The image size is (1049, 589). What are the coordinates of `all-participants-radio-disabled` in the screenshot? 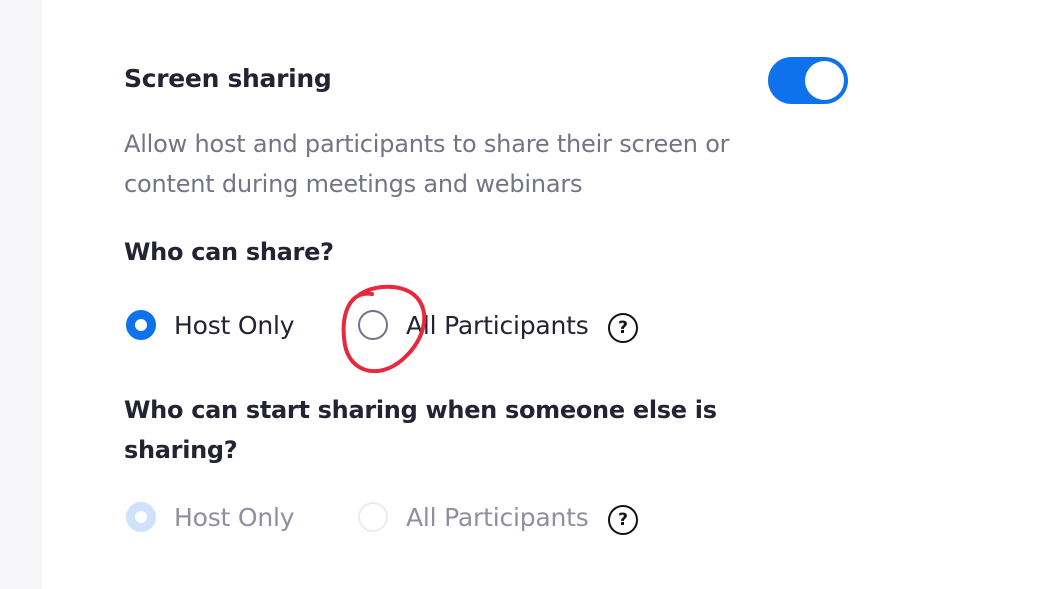 It's located at (373, 517).